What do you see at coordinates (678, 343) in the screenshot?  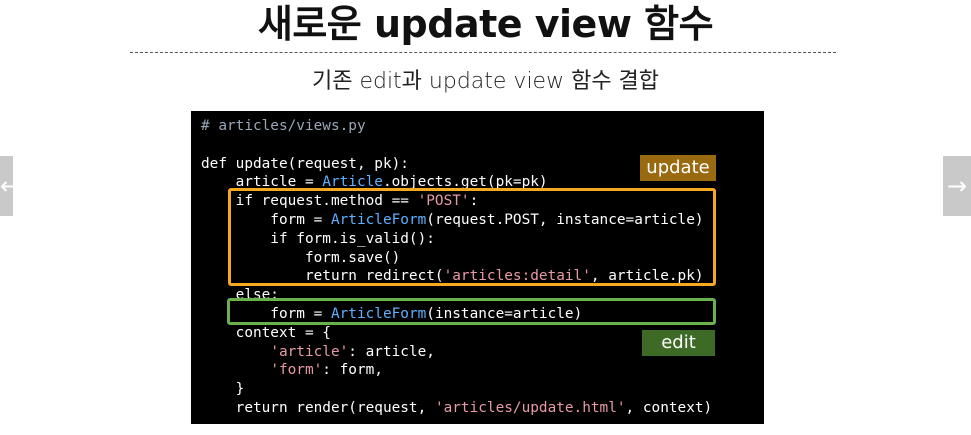 I see `edit-tag: edit` at bounding box center [678, 343].